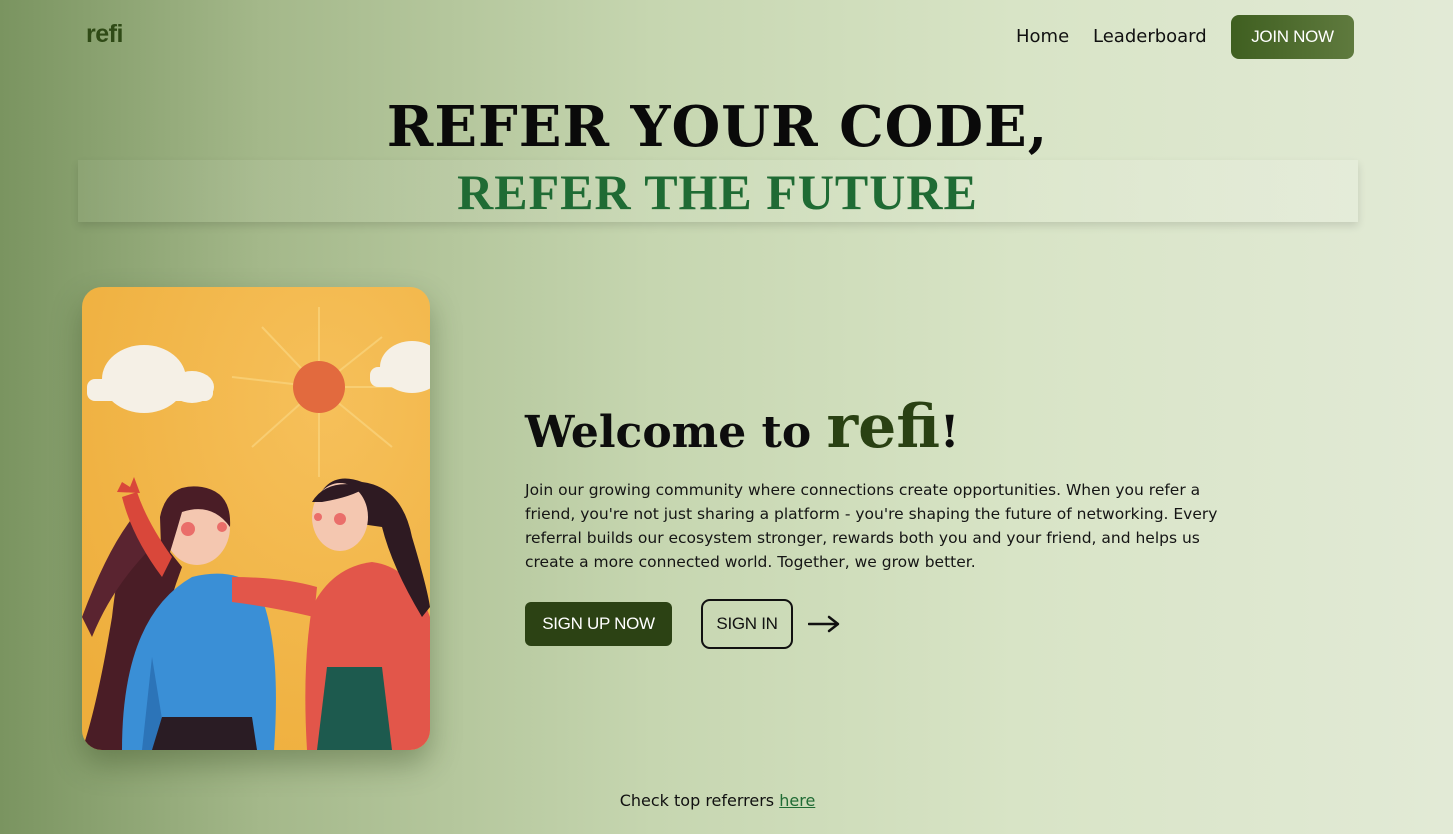  I want to click on illustration-card, so click(256, 518).